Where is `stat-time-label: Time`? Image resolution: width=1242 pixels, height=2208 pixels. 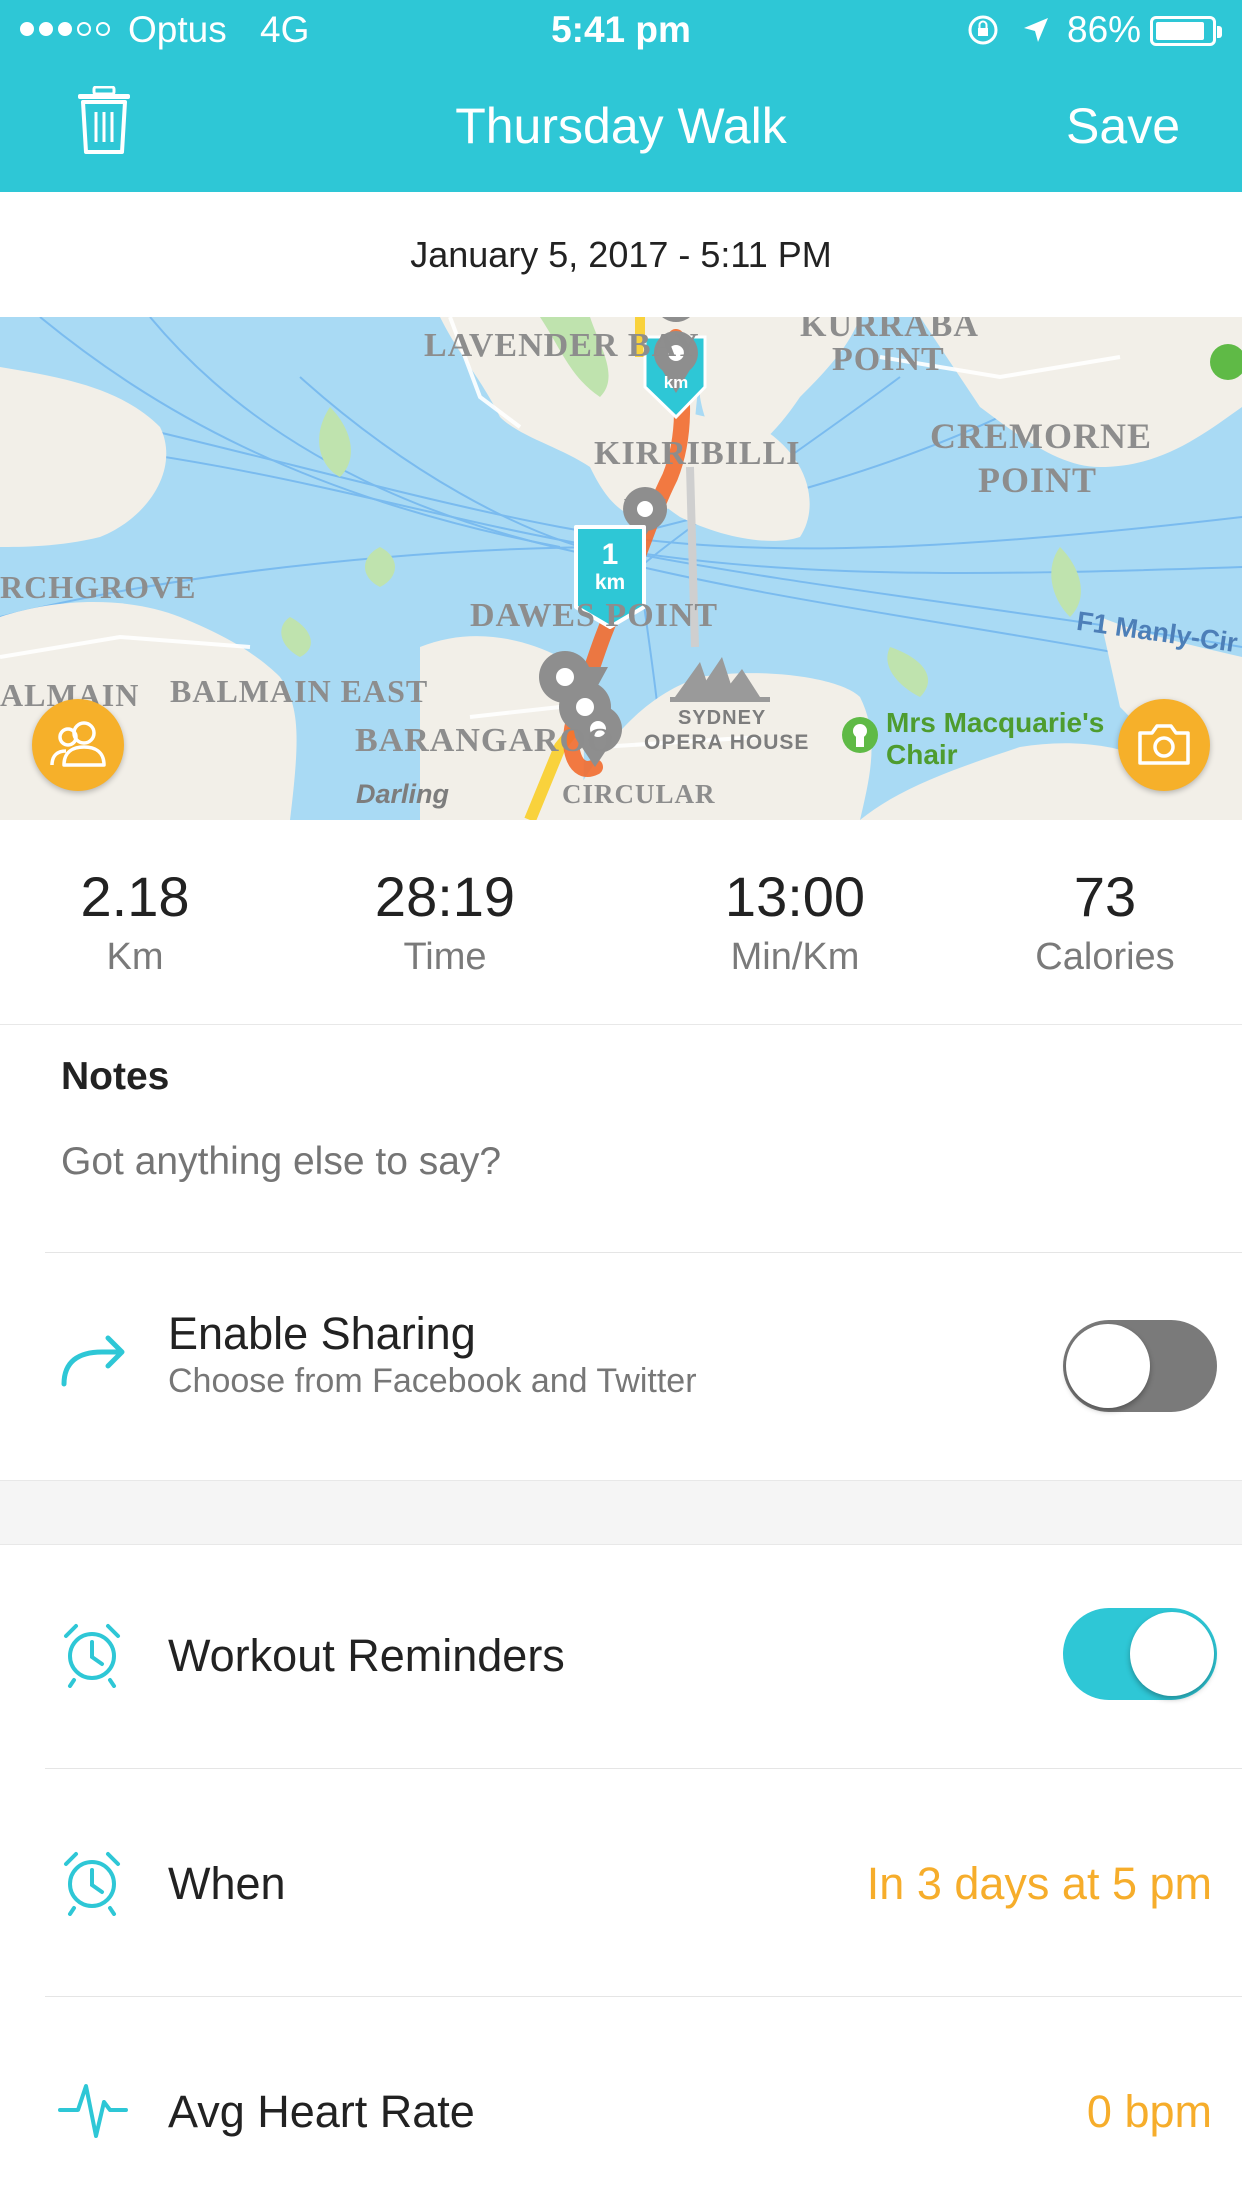
stat-time-label: Time is located at coordinates (445, 957).